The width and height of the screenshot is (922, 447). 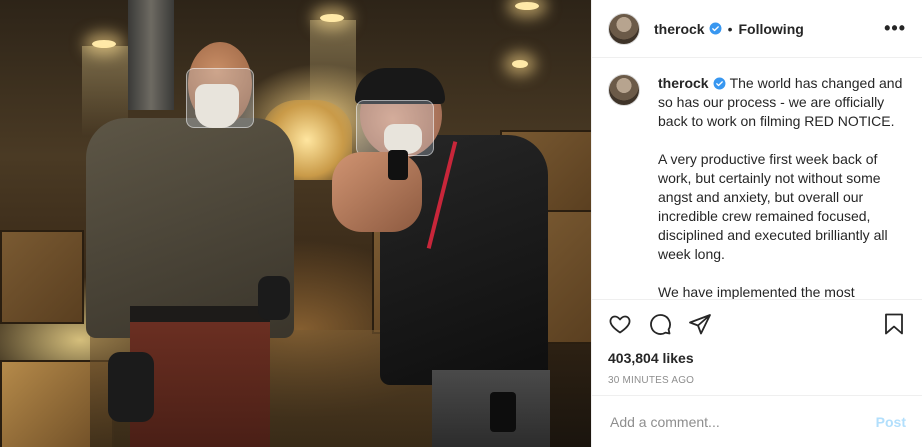 What do you see at coordinates (679, 29) in the screenshot?
I see `header-username: therock` at bounding box center [679, 29].